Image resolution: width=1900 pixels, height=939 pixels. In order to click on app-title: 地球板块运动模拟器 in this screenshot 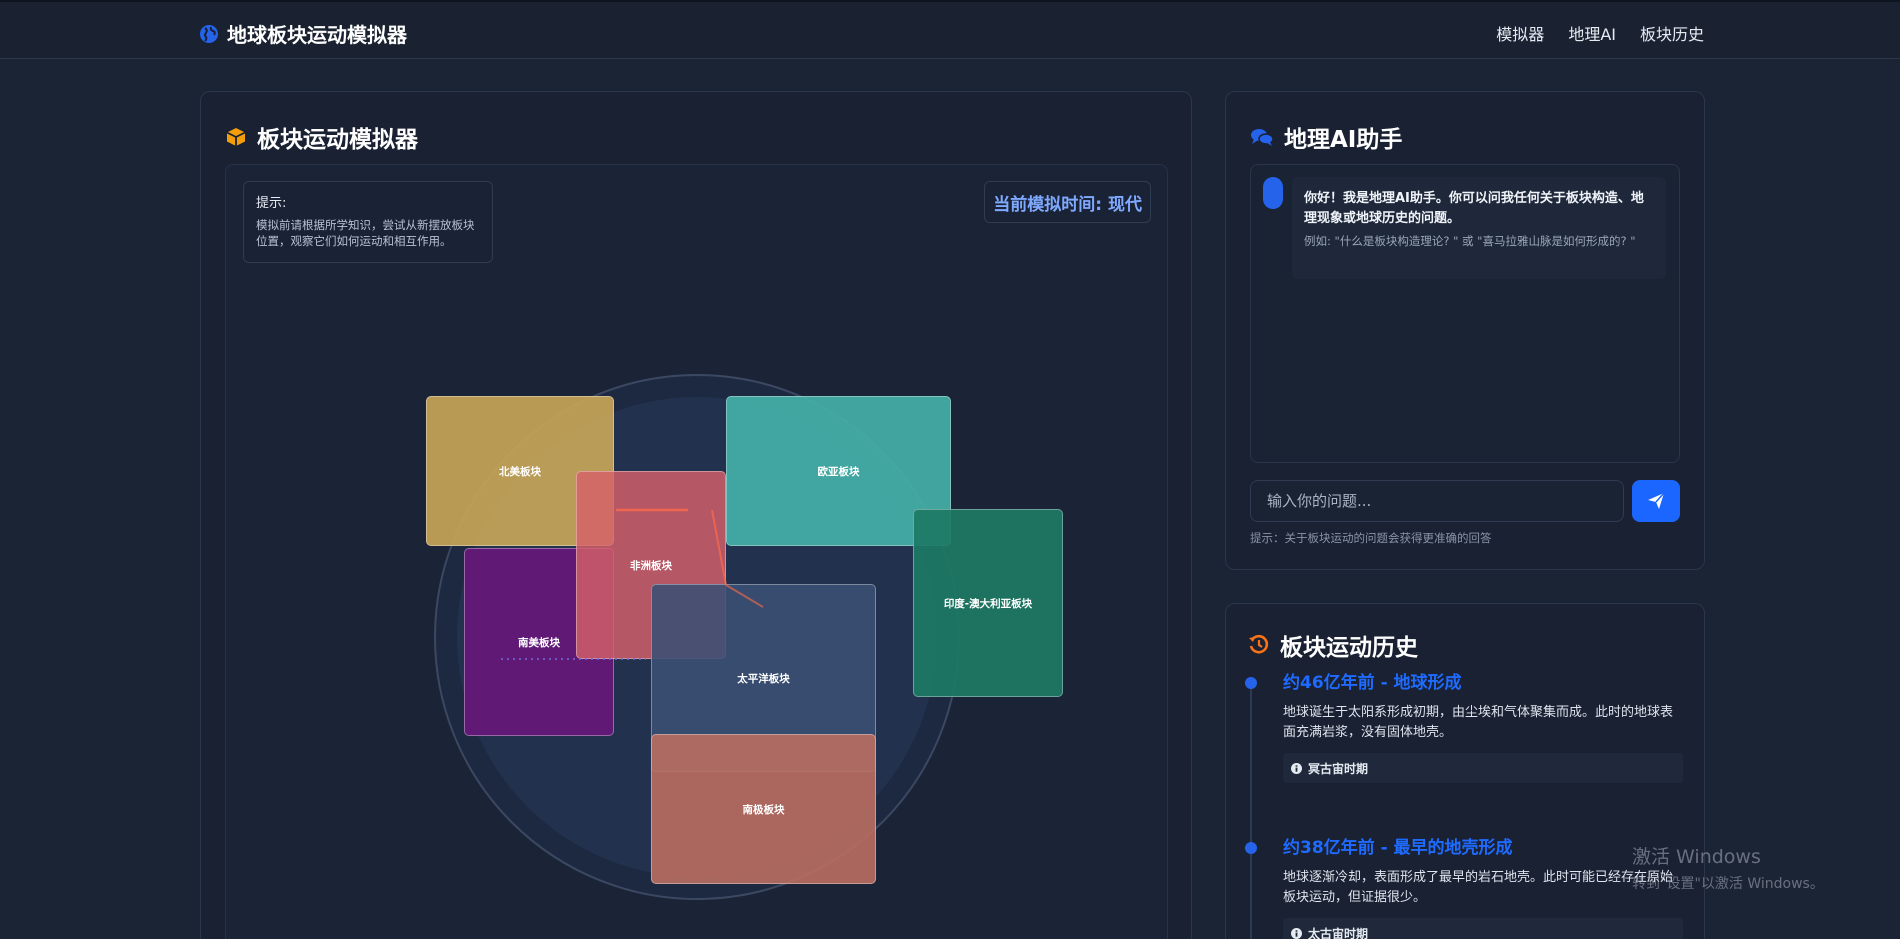, I will do `click(317, 35)`.